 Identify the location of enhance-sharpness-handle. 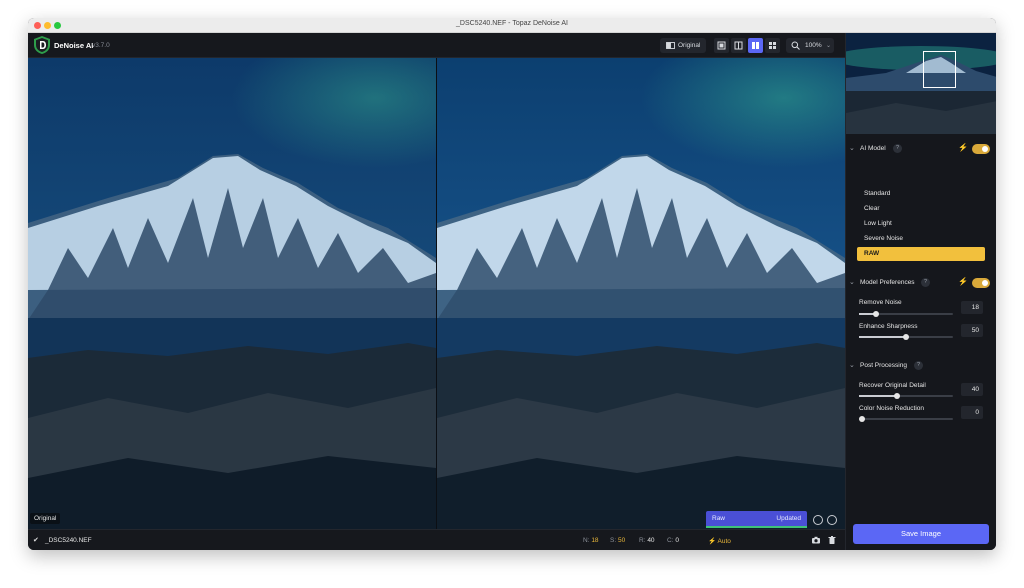
(906, 337).